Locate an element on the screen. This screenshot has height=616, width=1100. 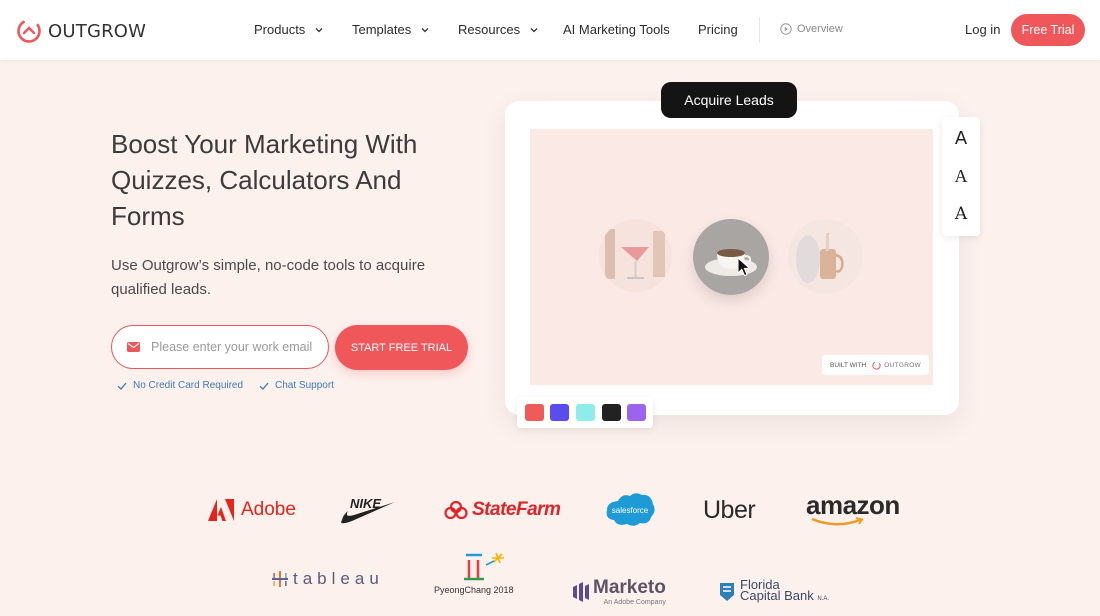
thumbnail-cocktail-glass is located at coordinates (635, 255).